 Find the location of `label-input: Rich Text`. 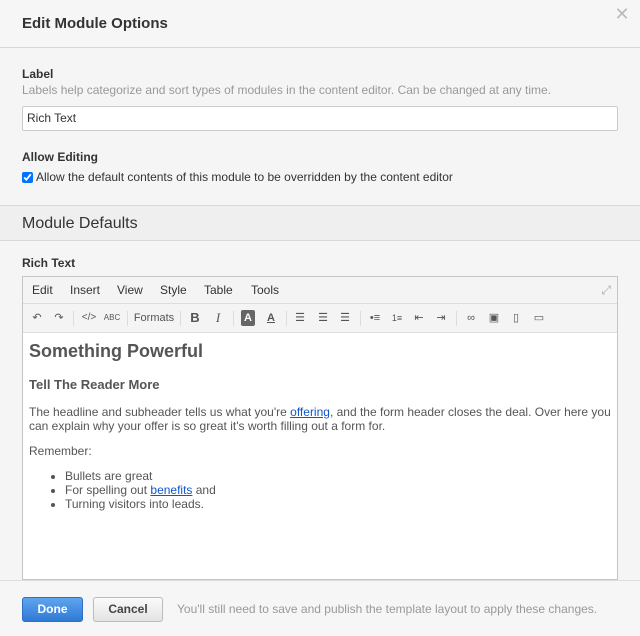

label-input: Rich Text is located at coordinates (320, 118).